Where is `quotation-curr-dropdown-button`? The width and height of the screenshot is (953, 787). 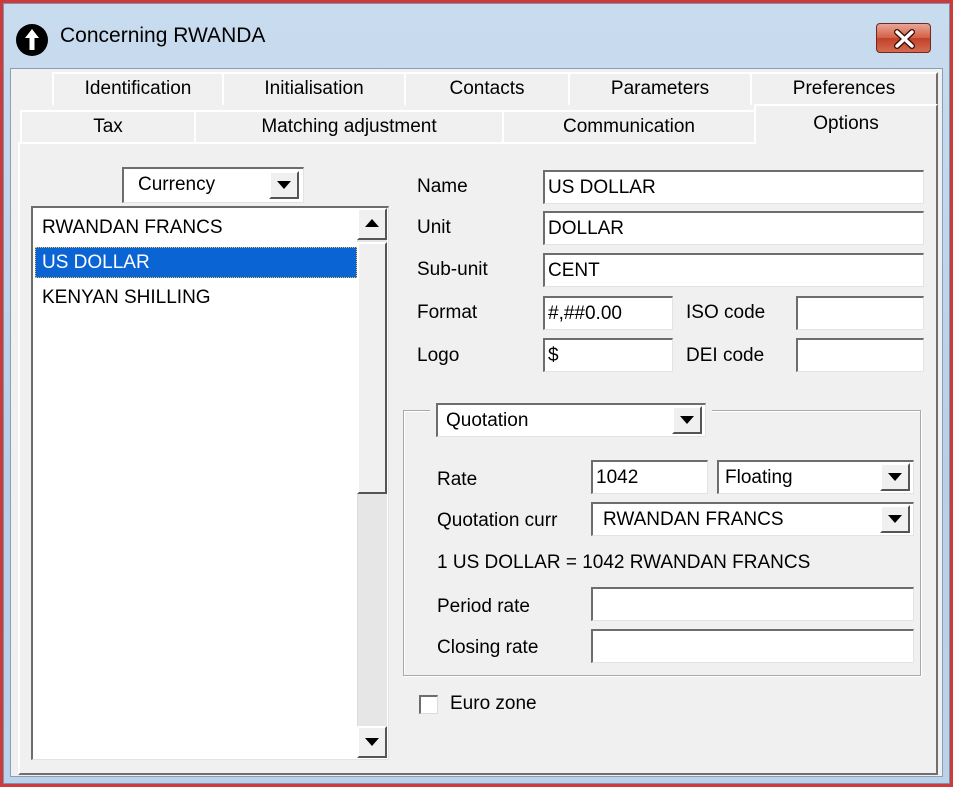 quotation-curr-dropdown-button is located at coordinates (895, 519).